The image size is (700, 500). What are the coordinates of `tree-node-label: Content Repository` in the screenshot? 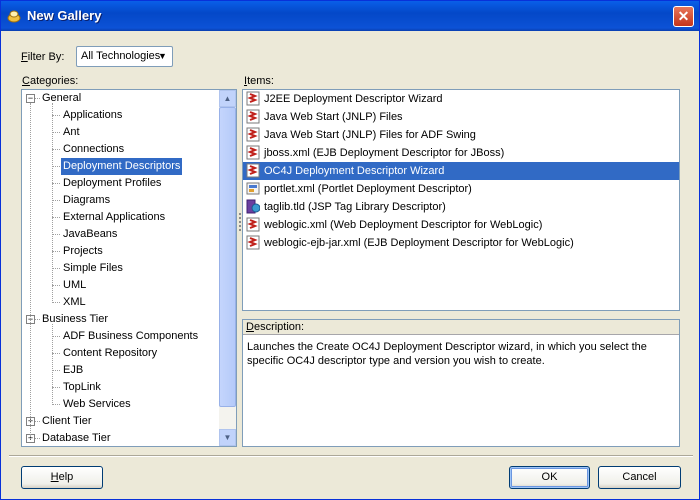 It's located at (110, 353).